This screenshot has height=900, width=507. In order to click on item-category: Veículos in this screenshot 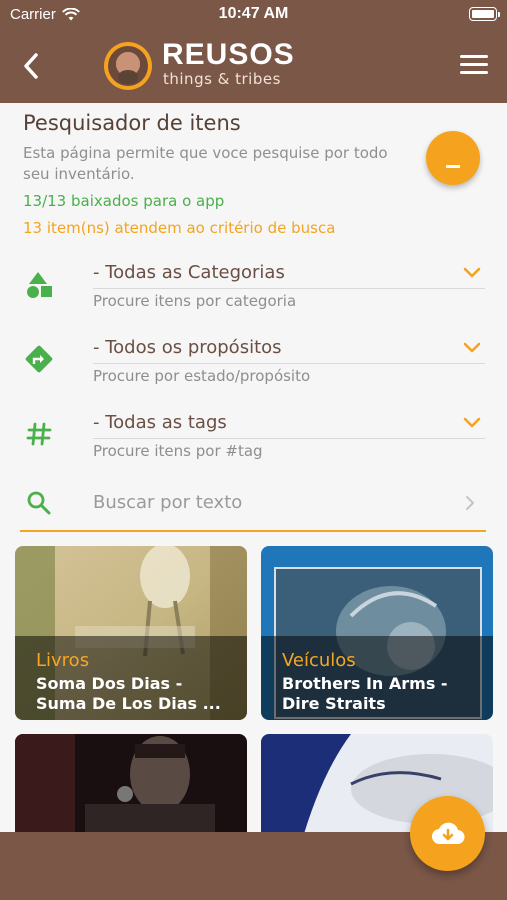, I will do `click(319, 660)`.